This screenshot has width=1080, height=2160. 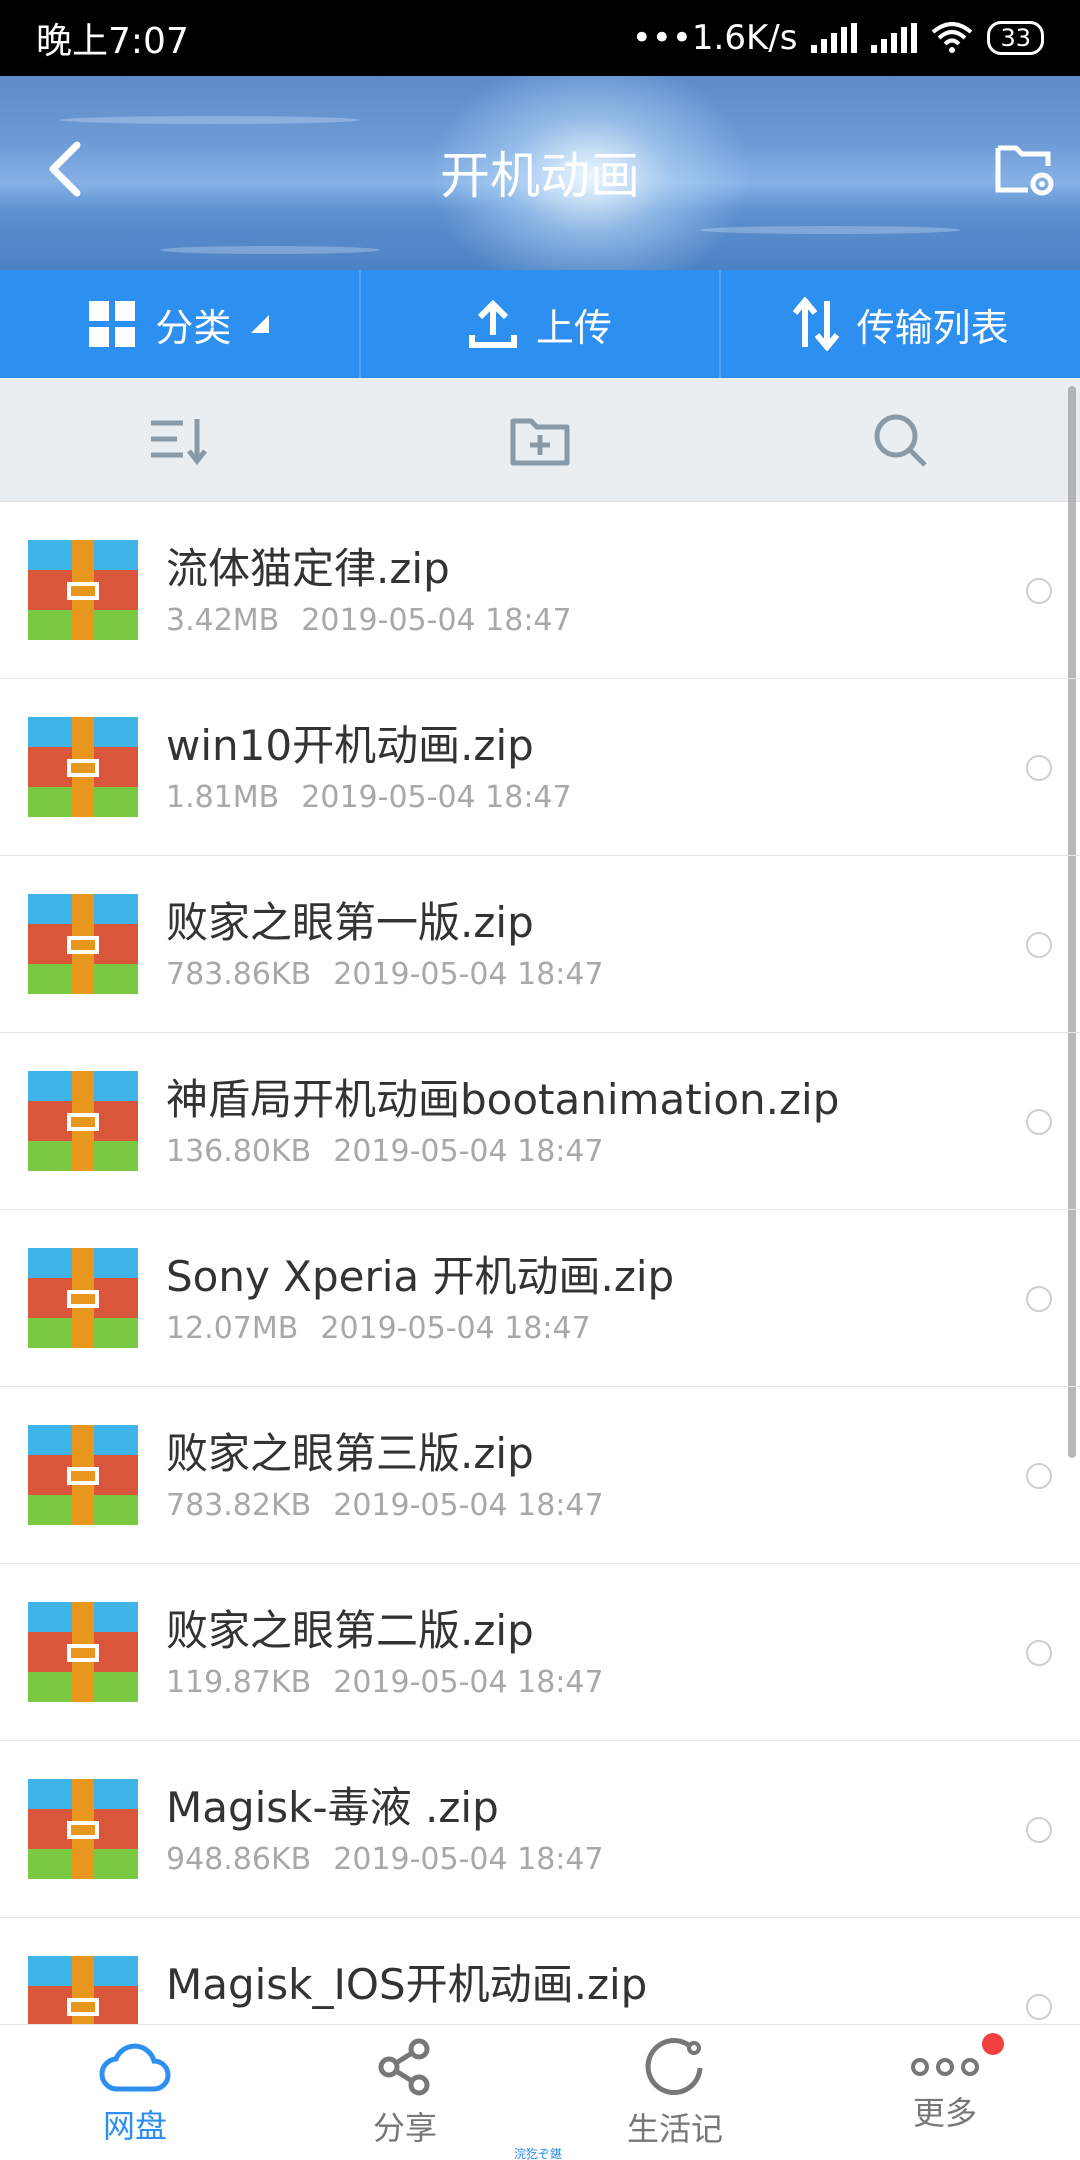 I want to click on file-row: 流体猫定律.zip 3.42MB 2019-05-04 18:47, so click(x=540, y=590).